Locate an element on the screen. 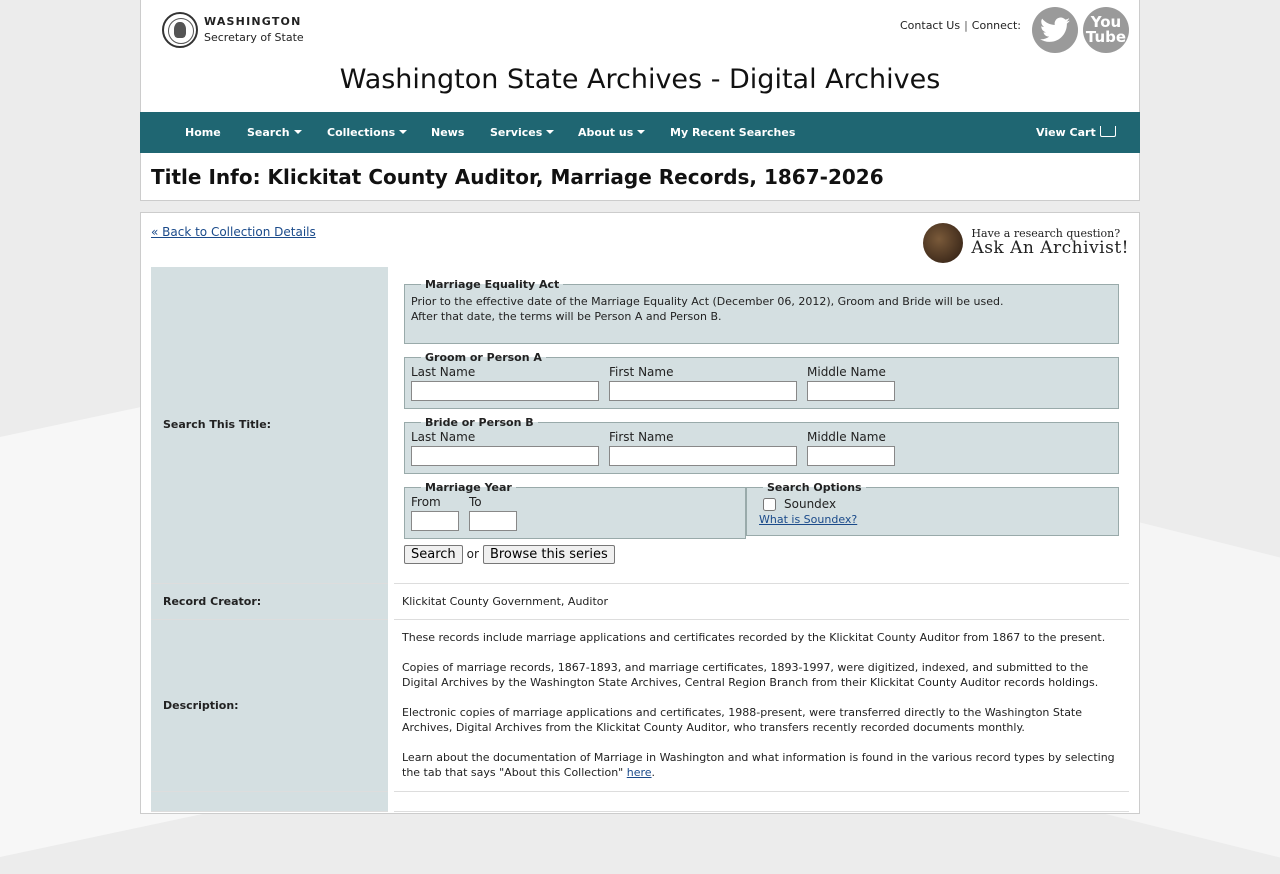 The height and width of the screenshot is (874, 1280). contact-us-link: Contact Us is located at coordinates (930, 25).